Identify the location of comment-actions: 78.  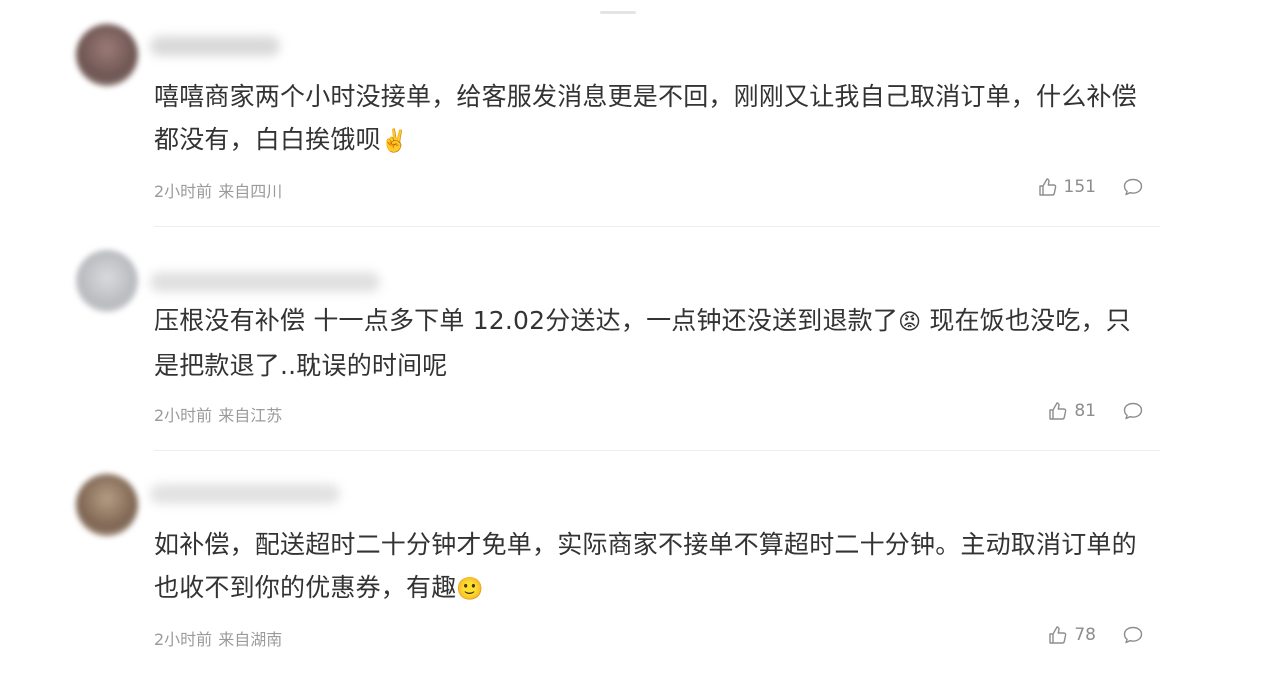
(1096, 635).